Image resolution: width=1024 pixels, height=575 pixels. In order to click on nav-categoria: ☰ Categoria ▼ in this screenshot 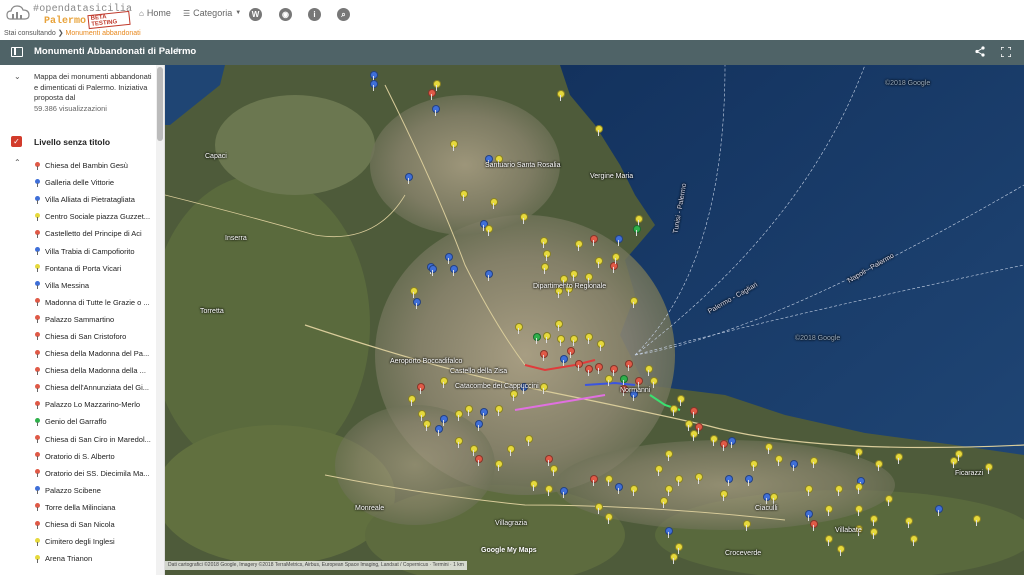, I will do `click(212, 13)`.